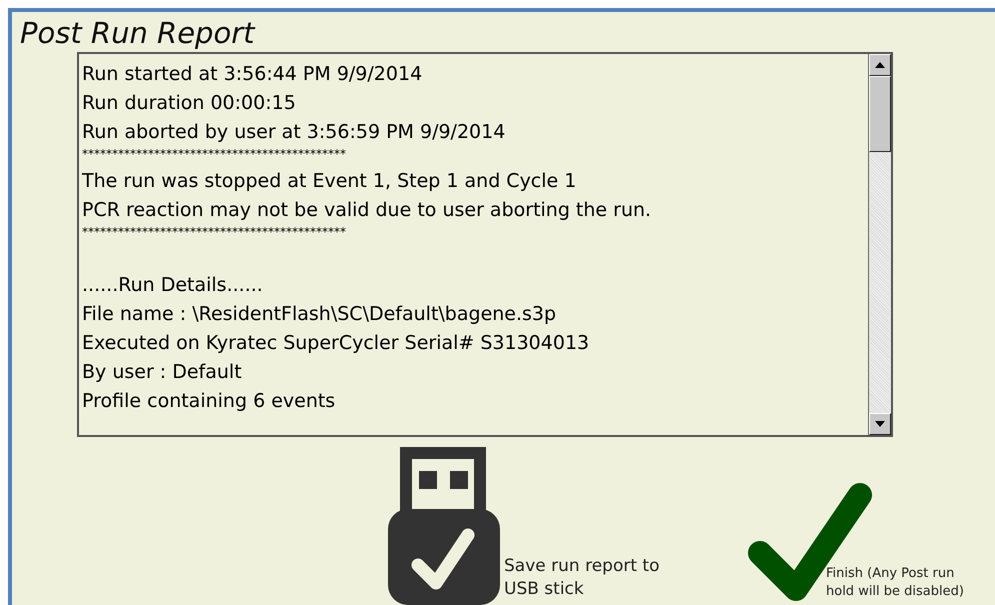 Image resolution: width=995 pixels, height=605 pixels. Describe the element at coordinates (367, 210) in the screenshot. I see `report-line: PCR reaction may not be valid due to user aborting the run.` at that location.